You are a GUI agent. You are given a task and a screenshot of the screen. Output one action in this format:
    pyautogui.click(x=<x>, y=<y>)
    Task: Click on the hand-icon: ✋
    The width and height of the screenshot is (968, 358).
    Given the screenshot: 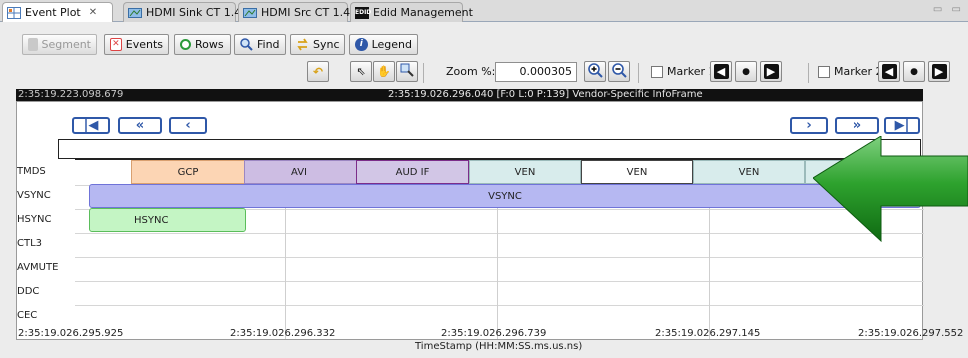 What is the action you would take?
    pyautogui.click(x=384, y=71)
    